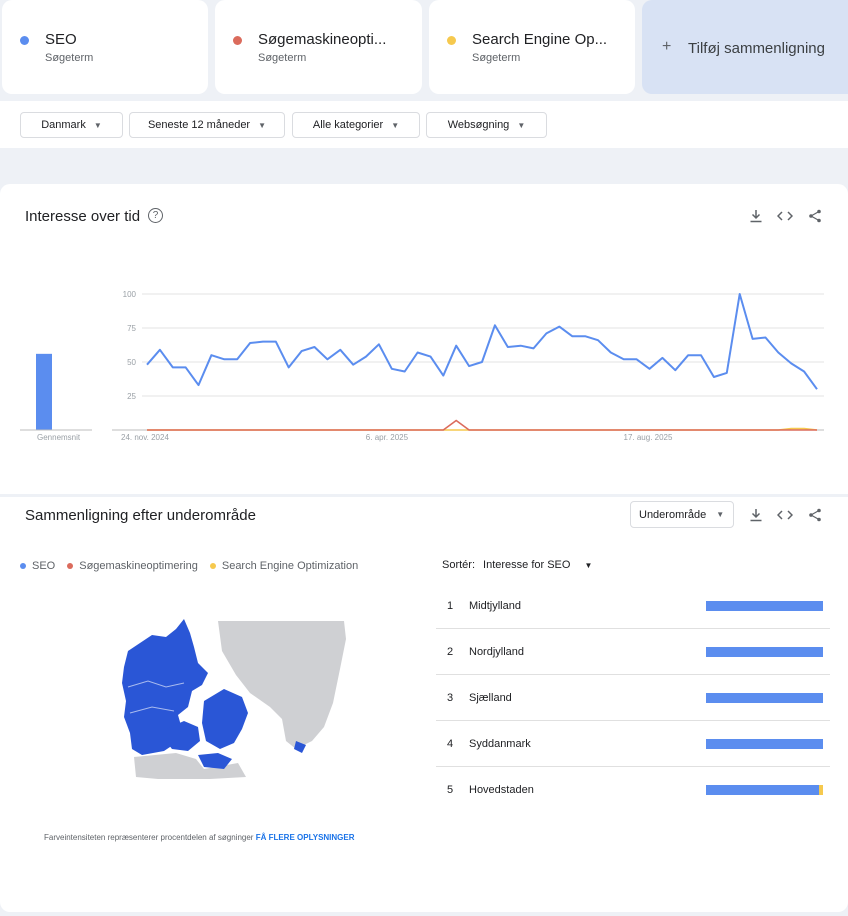 This screenshot has height=916, width=848. Describe the element at coordinates (756, 515) in the screenshot. I see `download-icon` at that location.